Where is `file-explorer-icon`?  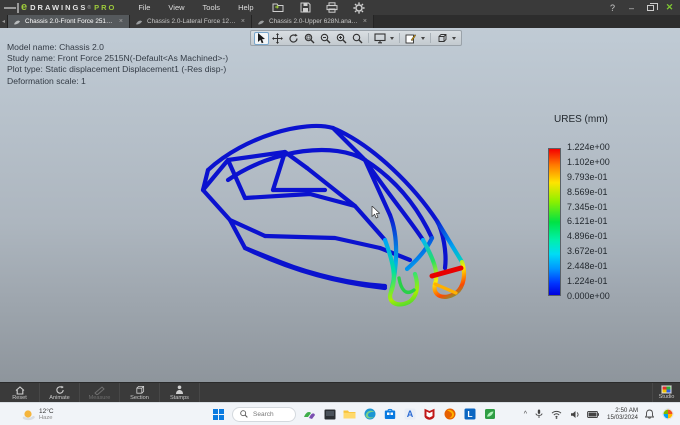 file-explorer-icon is located at coordinates (349, 414).